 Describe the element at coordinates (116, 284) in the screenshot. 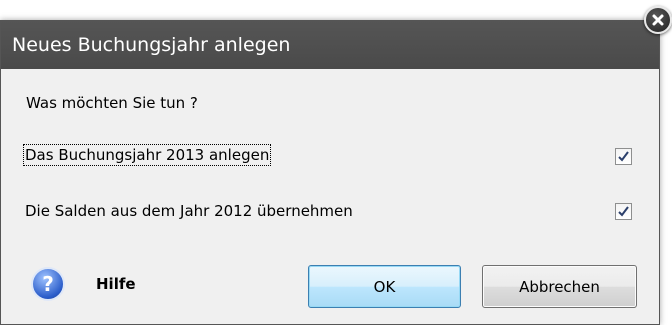

I see `help-link: Hilfe` at that location.